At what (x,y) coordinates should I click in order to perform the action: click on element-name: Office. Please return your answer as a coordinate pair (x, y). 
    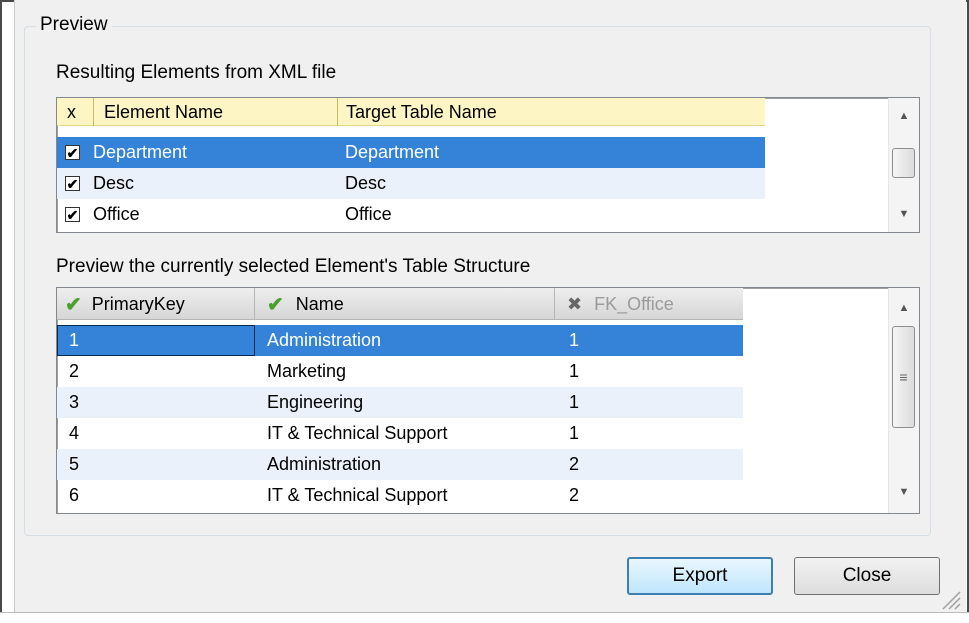
    Looking at the image, I should click on (116, 214).